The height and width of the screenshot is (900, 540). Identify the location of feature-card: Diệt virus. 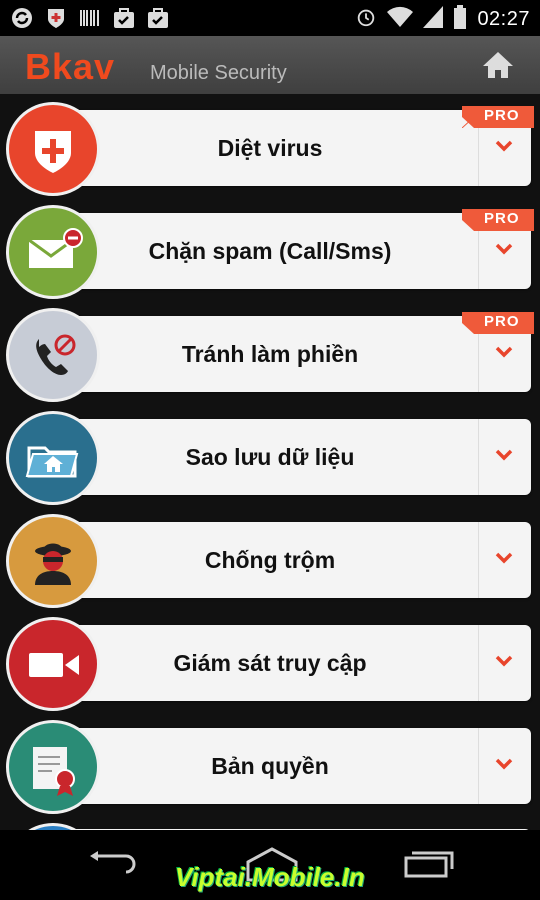
(289, 148).